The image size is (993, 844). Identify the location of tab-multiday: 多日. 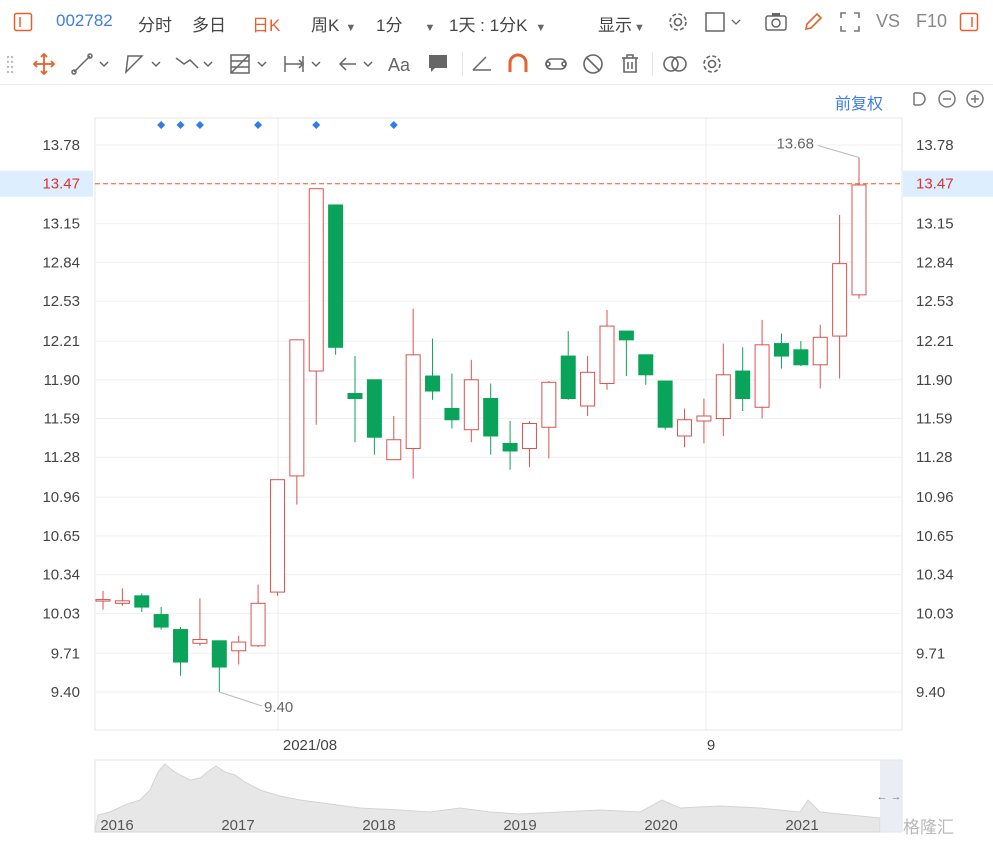
(209, 23).